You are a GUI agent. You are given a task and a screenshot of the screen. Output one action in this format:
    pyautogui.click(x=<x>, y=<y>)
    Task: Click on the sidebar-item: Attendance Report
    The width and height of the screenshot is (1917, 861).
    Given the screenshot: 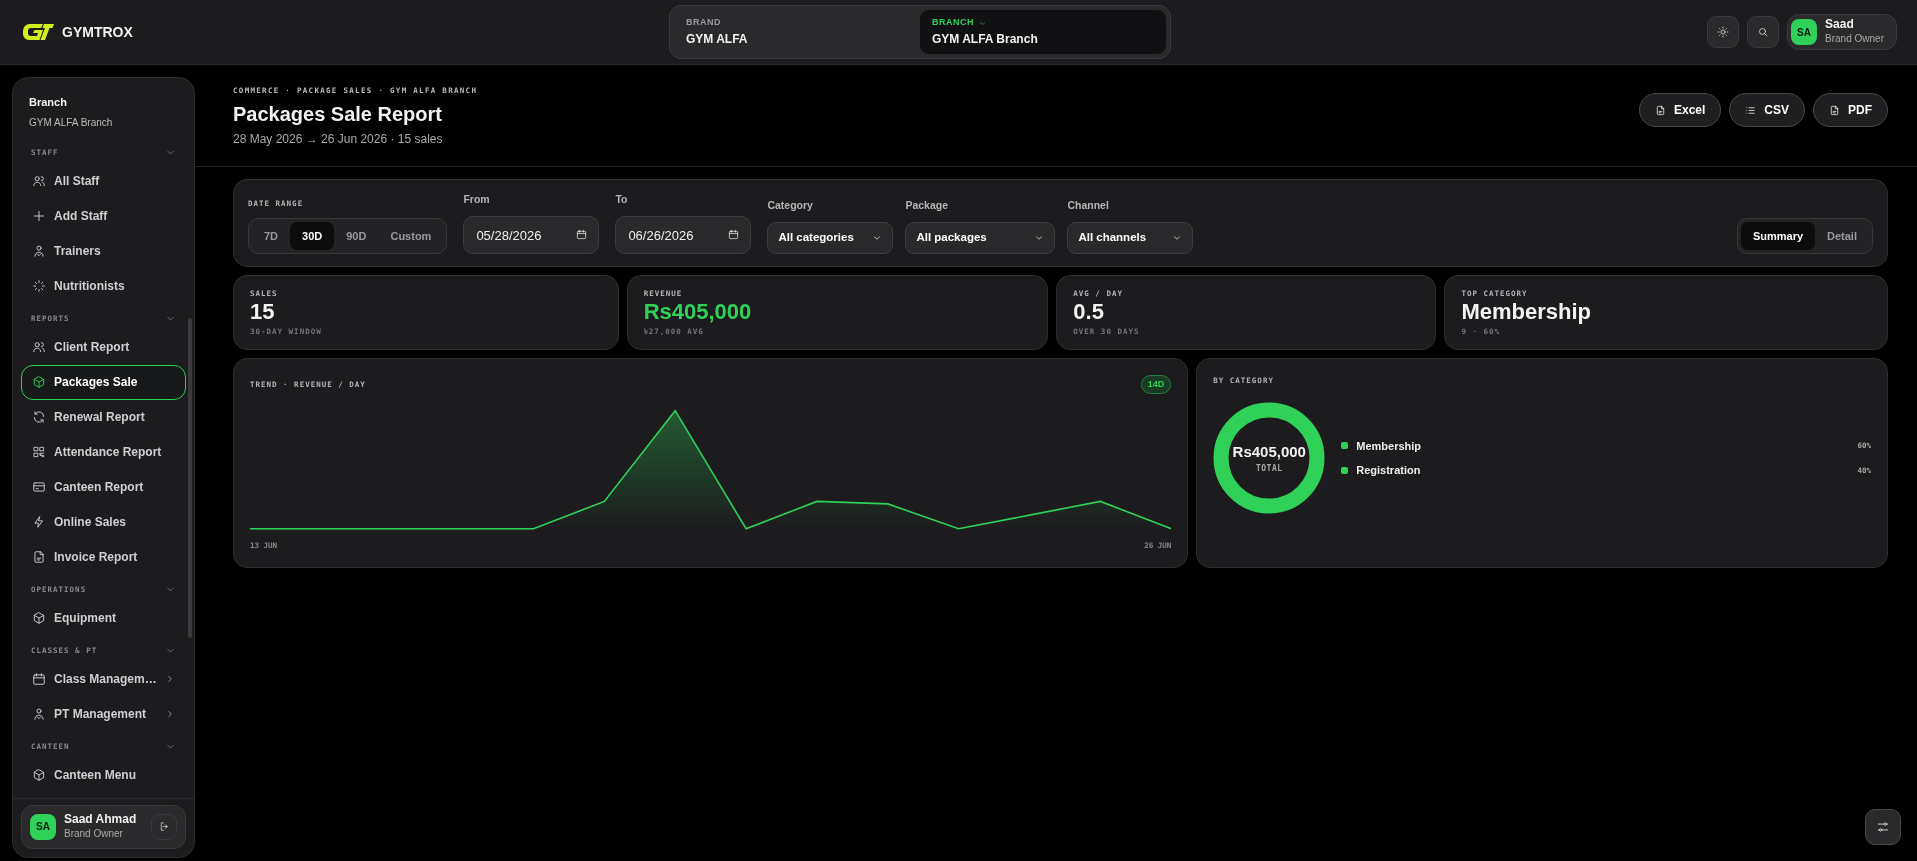 What is the action you would take?
    pyautogui.click(x=103, y=452)
    